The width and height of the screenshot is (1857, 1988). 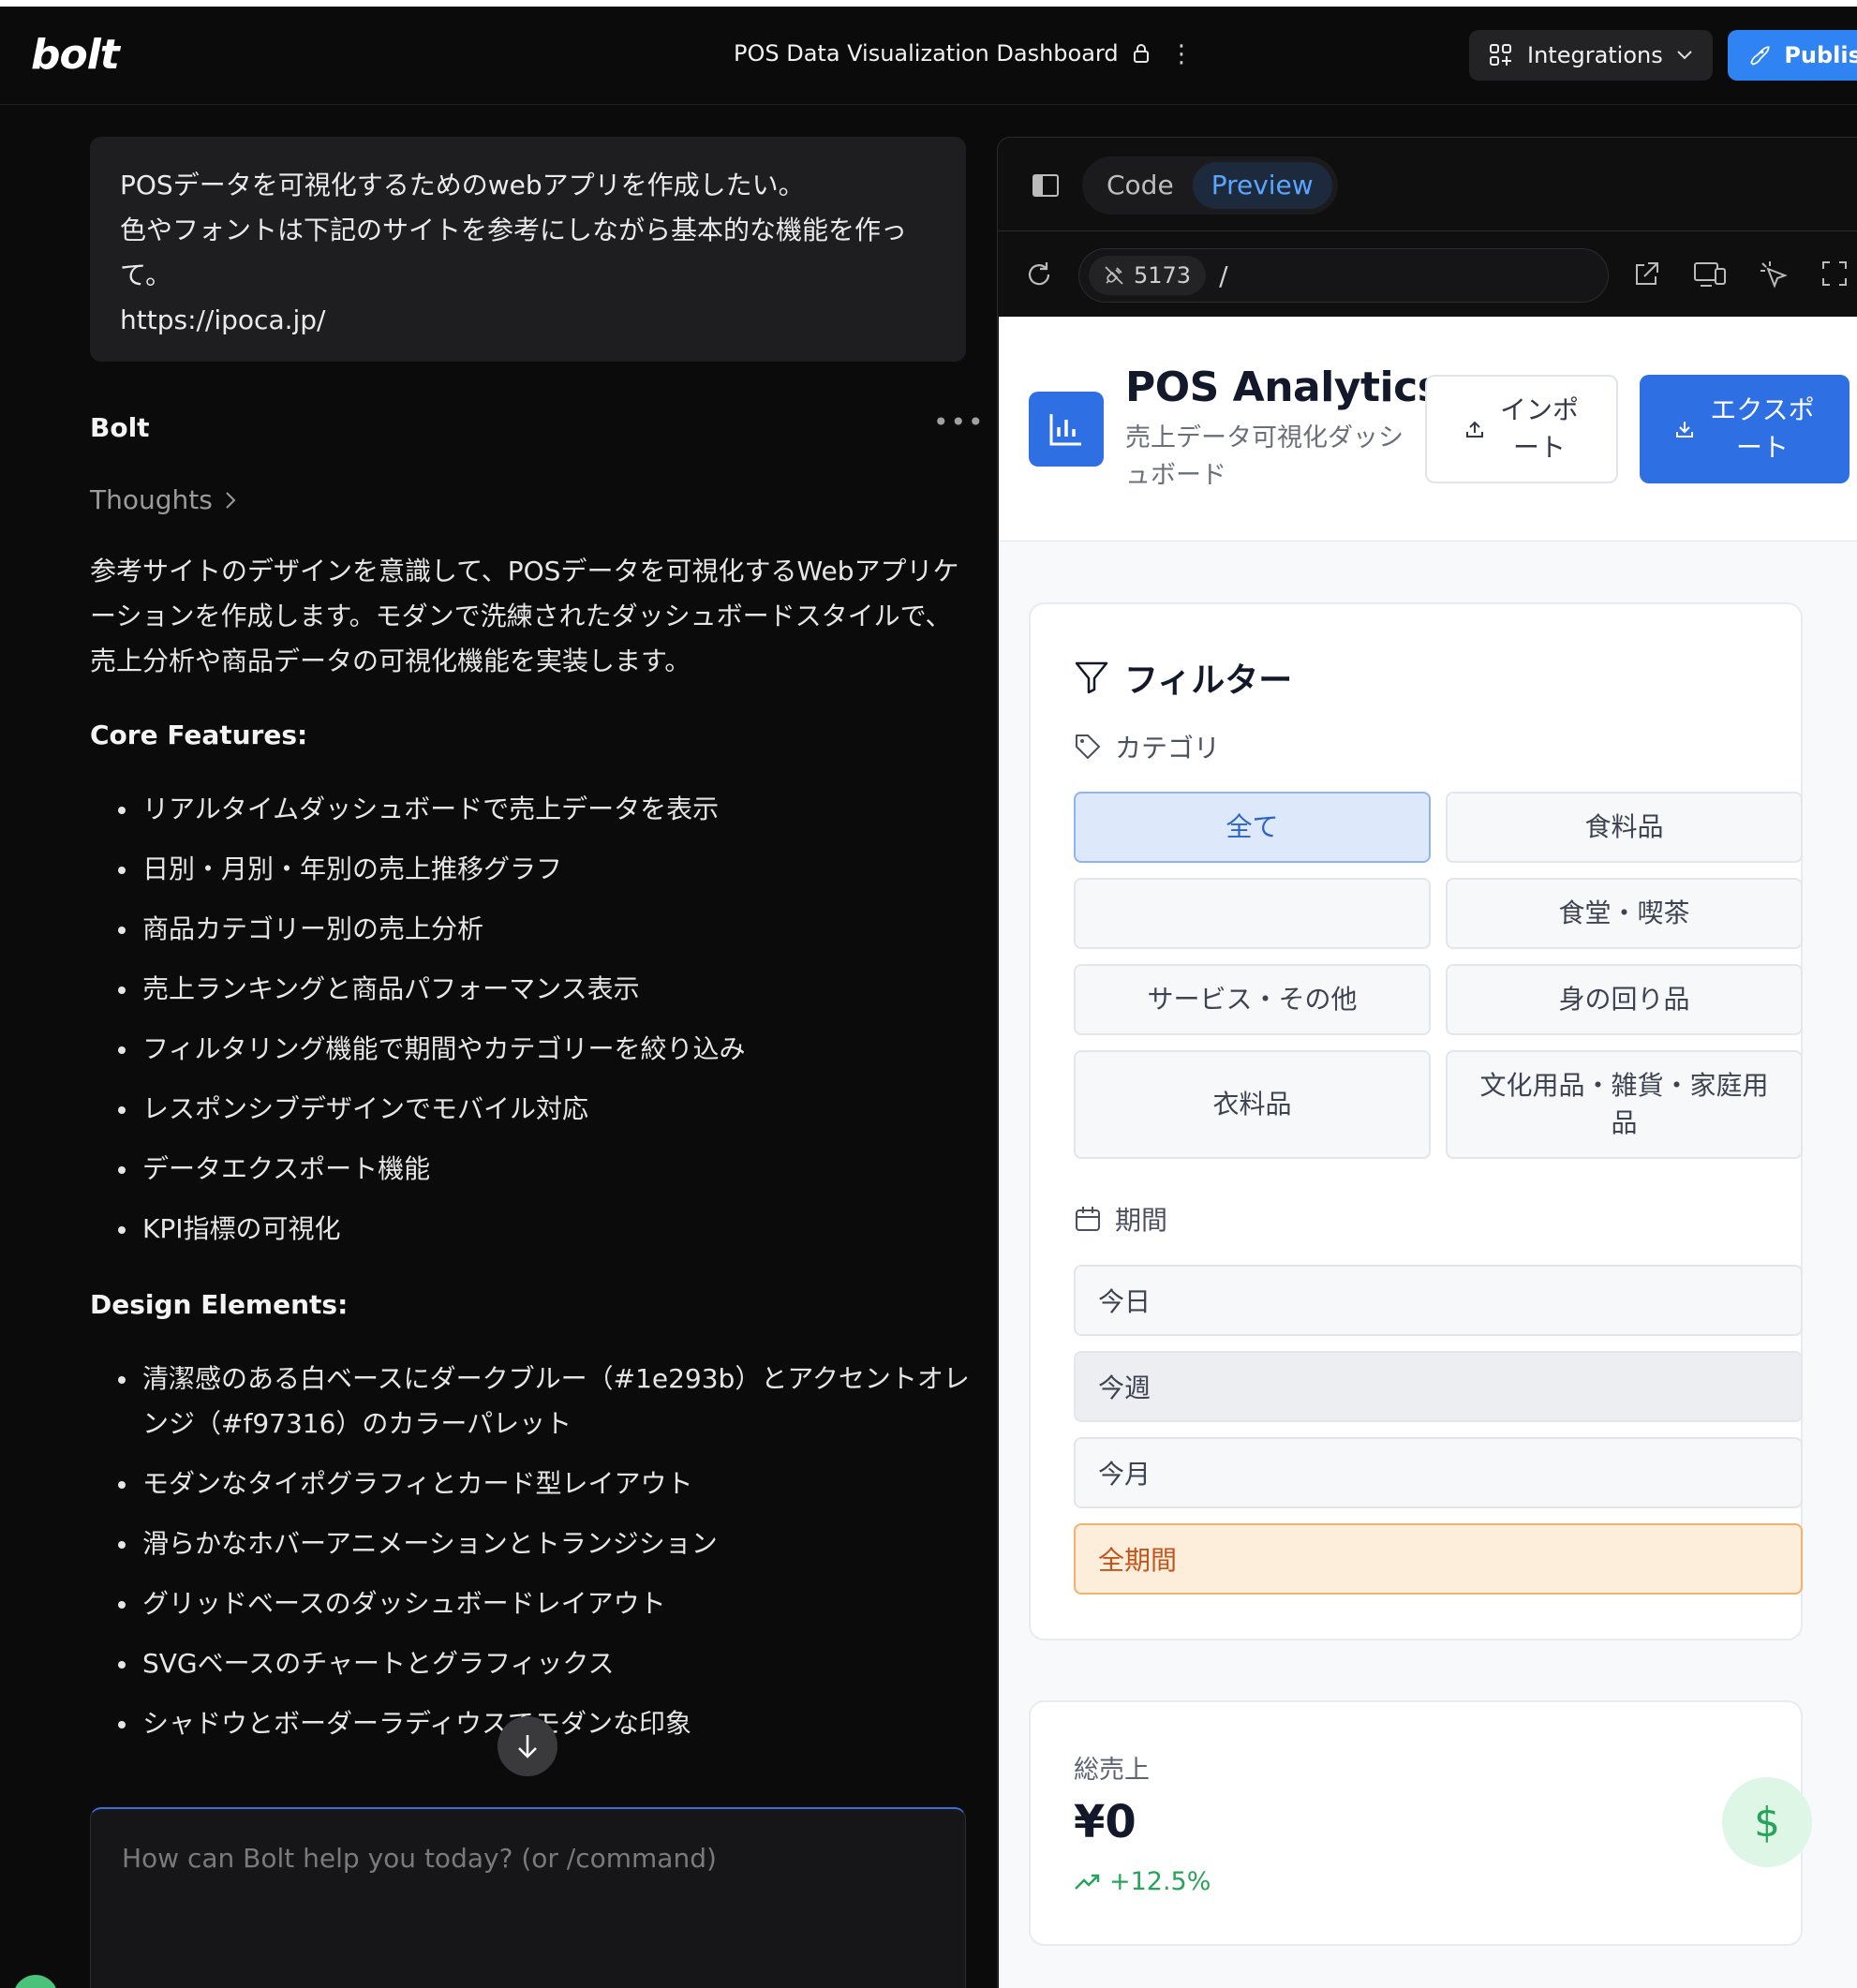 What do you see at coordinates (530, 1049) in the screenshot?
I see `list-item: フィルタリング機能で期間やカテゴリーを絞り込み` at bounding box center [530, 1049].